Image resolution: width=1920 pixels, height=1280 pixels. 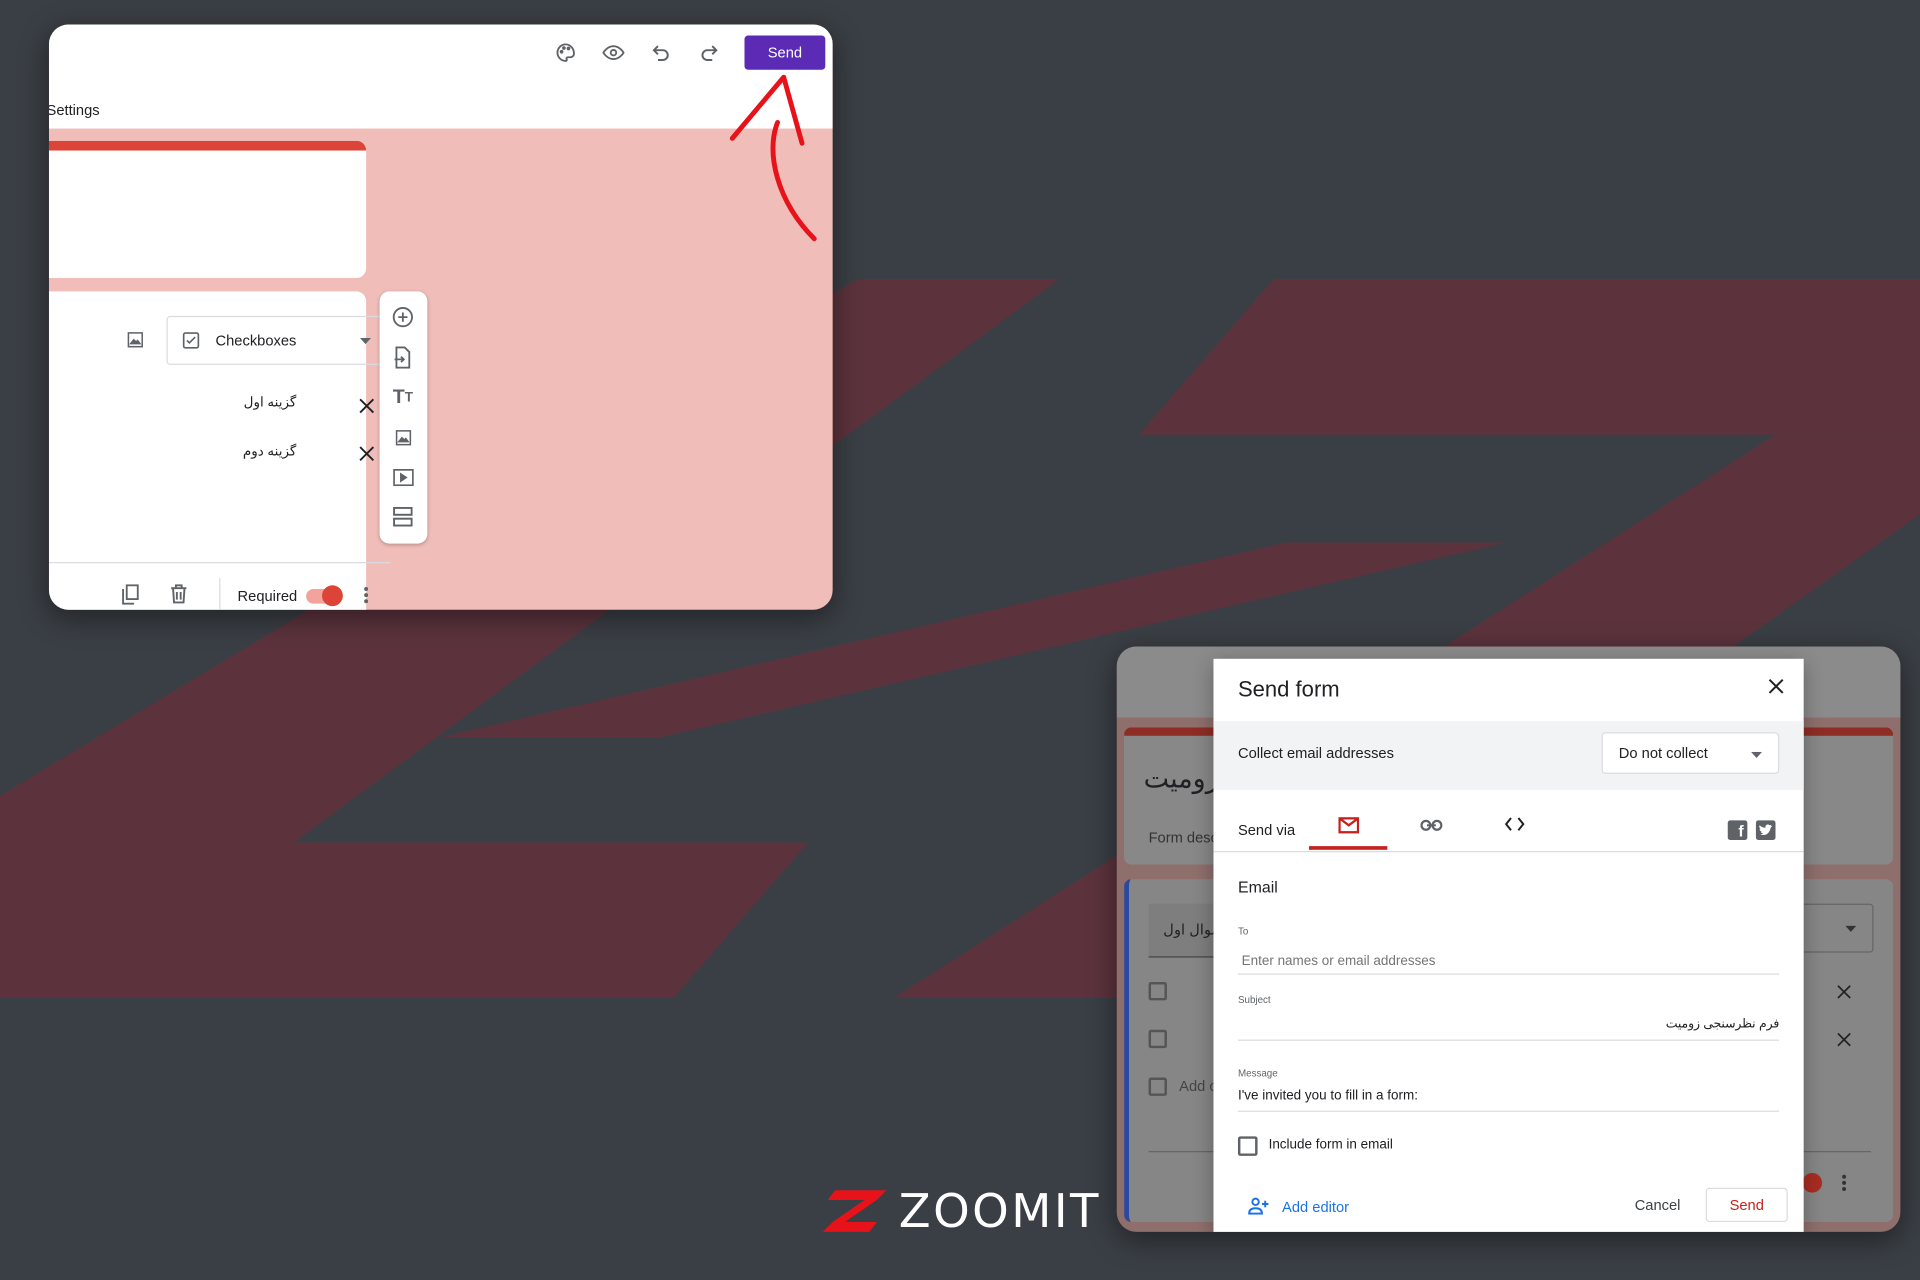 What do you see at coordinates (773, 158) in the screenshot?
I see `red-arrow-annotation` at bounding box center [773, 158].